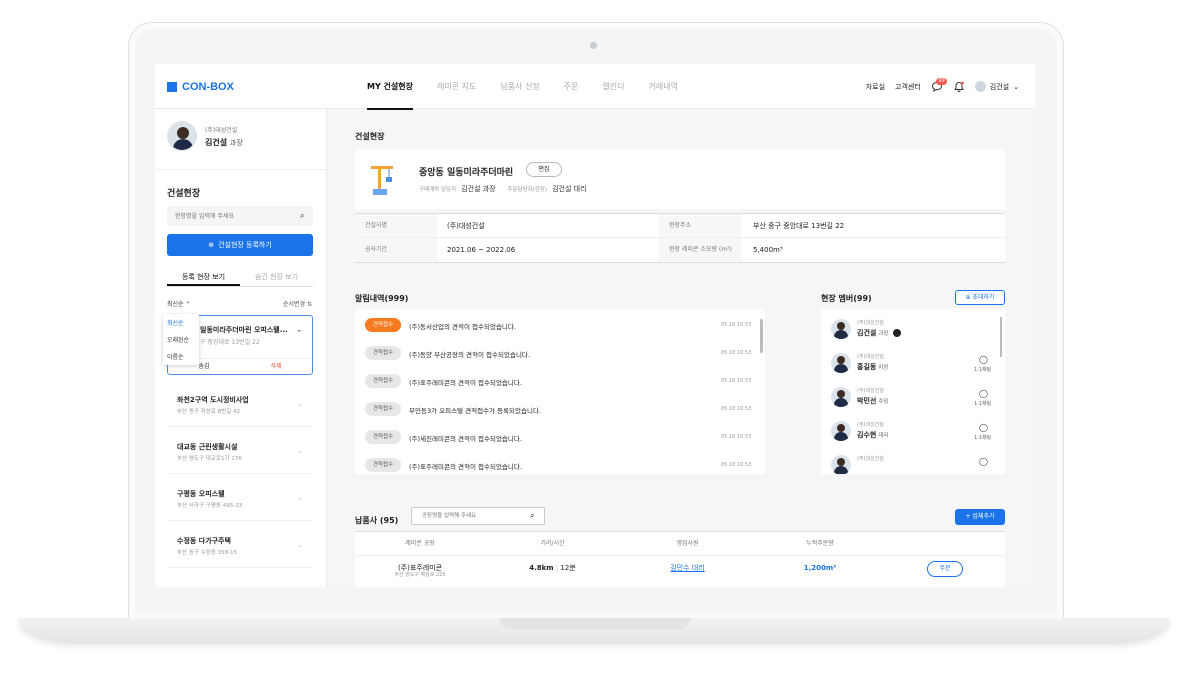 This screenshot has height=674, width=1200. I want to click on site-card: 좌천2구역 도시정비사업 부산 동구 자성로 8번길 42 ⌄, so click(240, 406).